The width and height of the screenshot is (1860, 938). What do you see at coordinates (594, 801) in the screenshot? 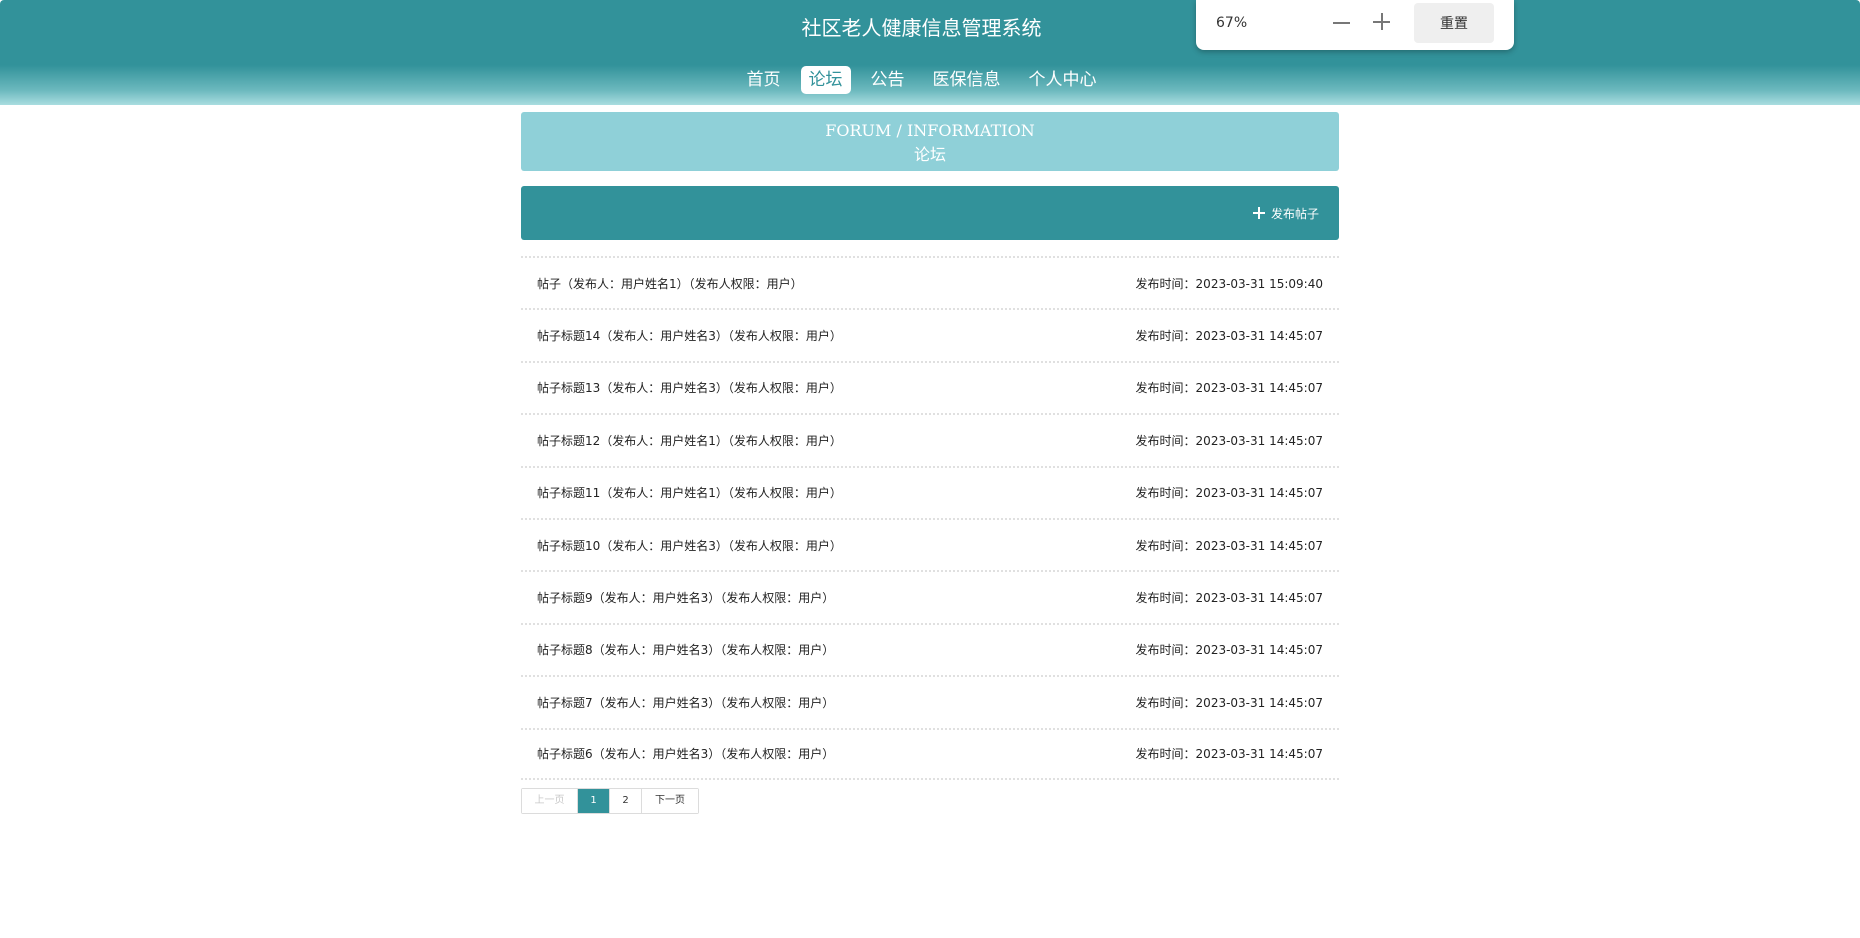
I see `page-button-1: 1` at bounding box center [594, 801].